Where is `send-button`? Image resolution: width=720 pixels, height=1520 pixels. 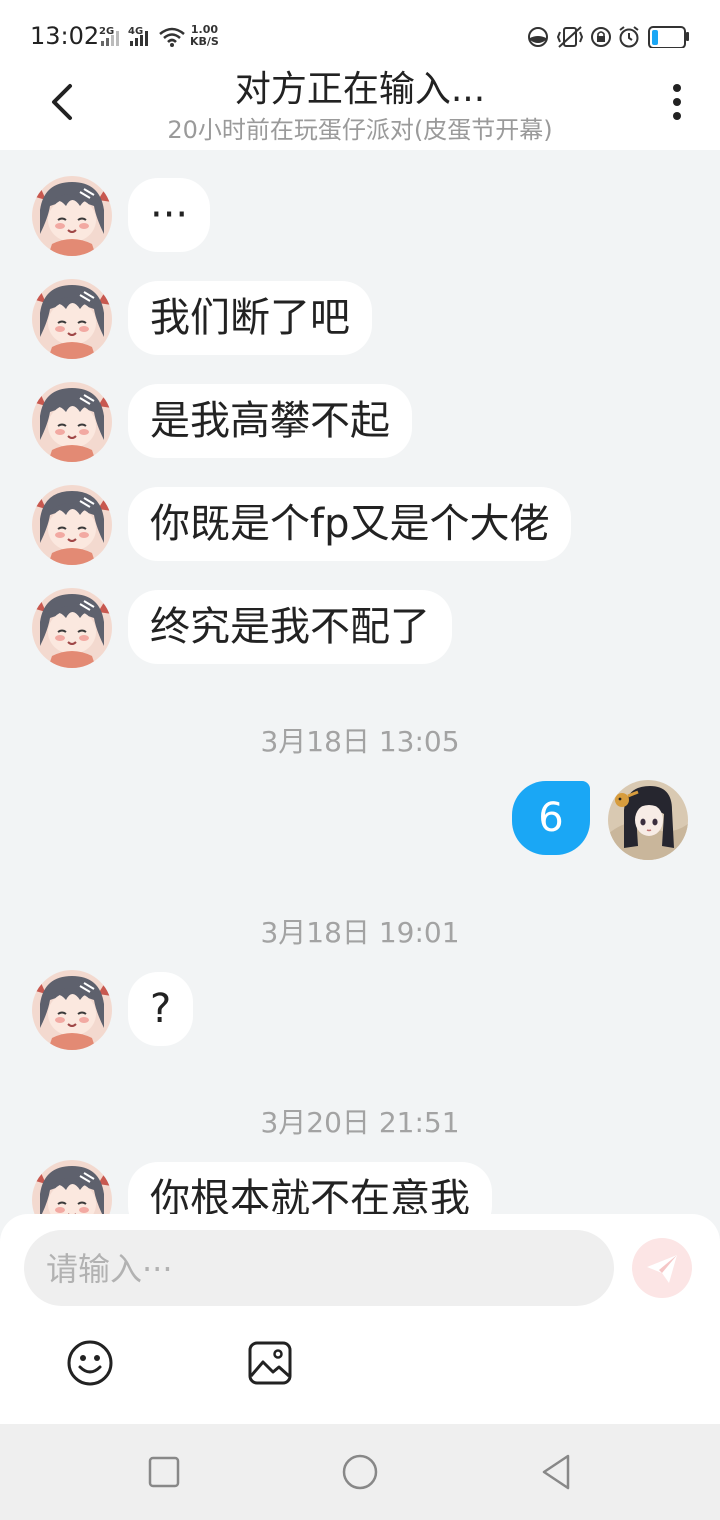 send-button is located at coordinates (662, 1268).